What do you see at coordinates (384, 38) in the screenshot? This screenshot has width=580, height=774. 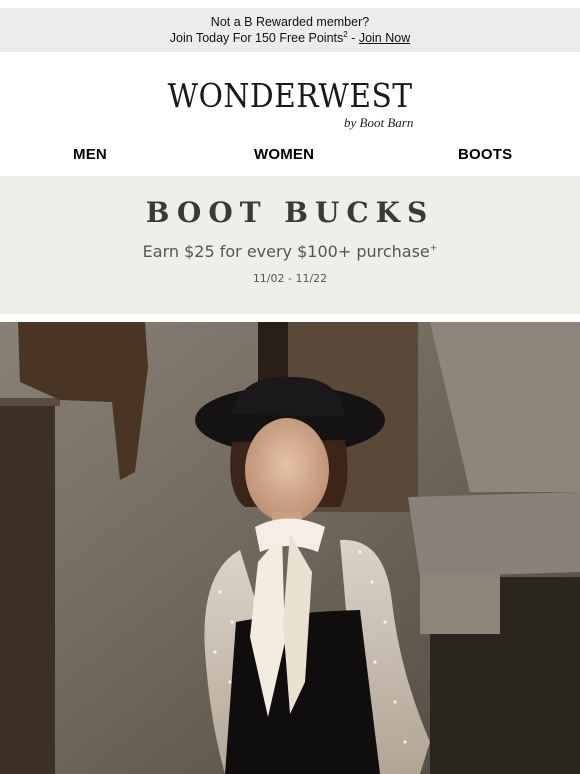 I see `join-now-link: Join Now` at bounding box center [384, 38].